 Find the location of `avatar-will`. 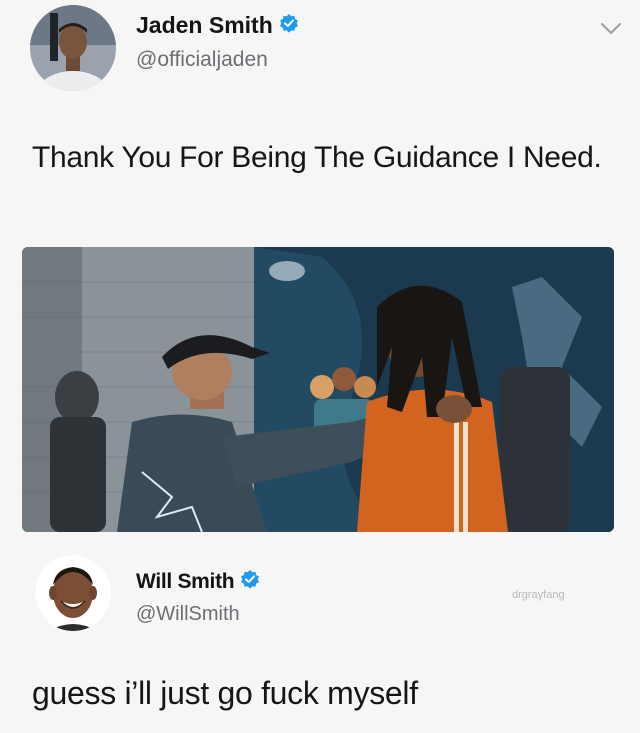

avatar-will is located at coordinates (73, 593).